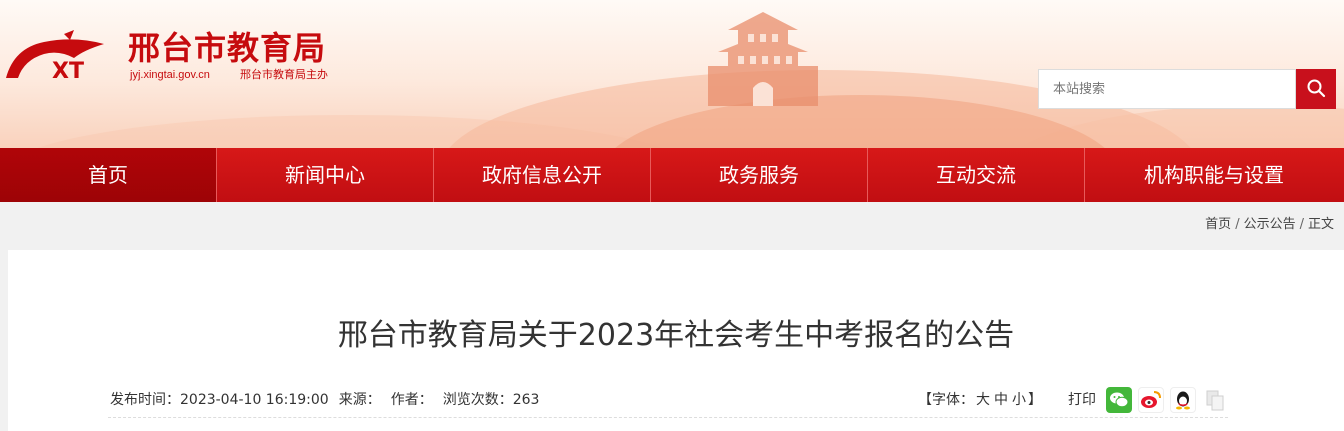 The image size is (1344, 431). What do you see at coordinates (976, 175) in the screenshot?
I see `nav-item-interaction: 互动交流` at bounding box center [976, 175].